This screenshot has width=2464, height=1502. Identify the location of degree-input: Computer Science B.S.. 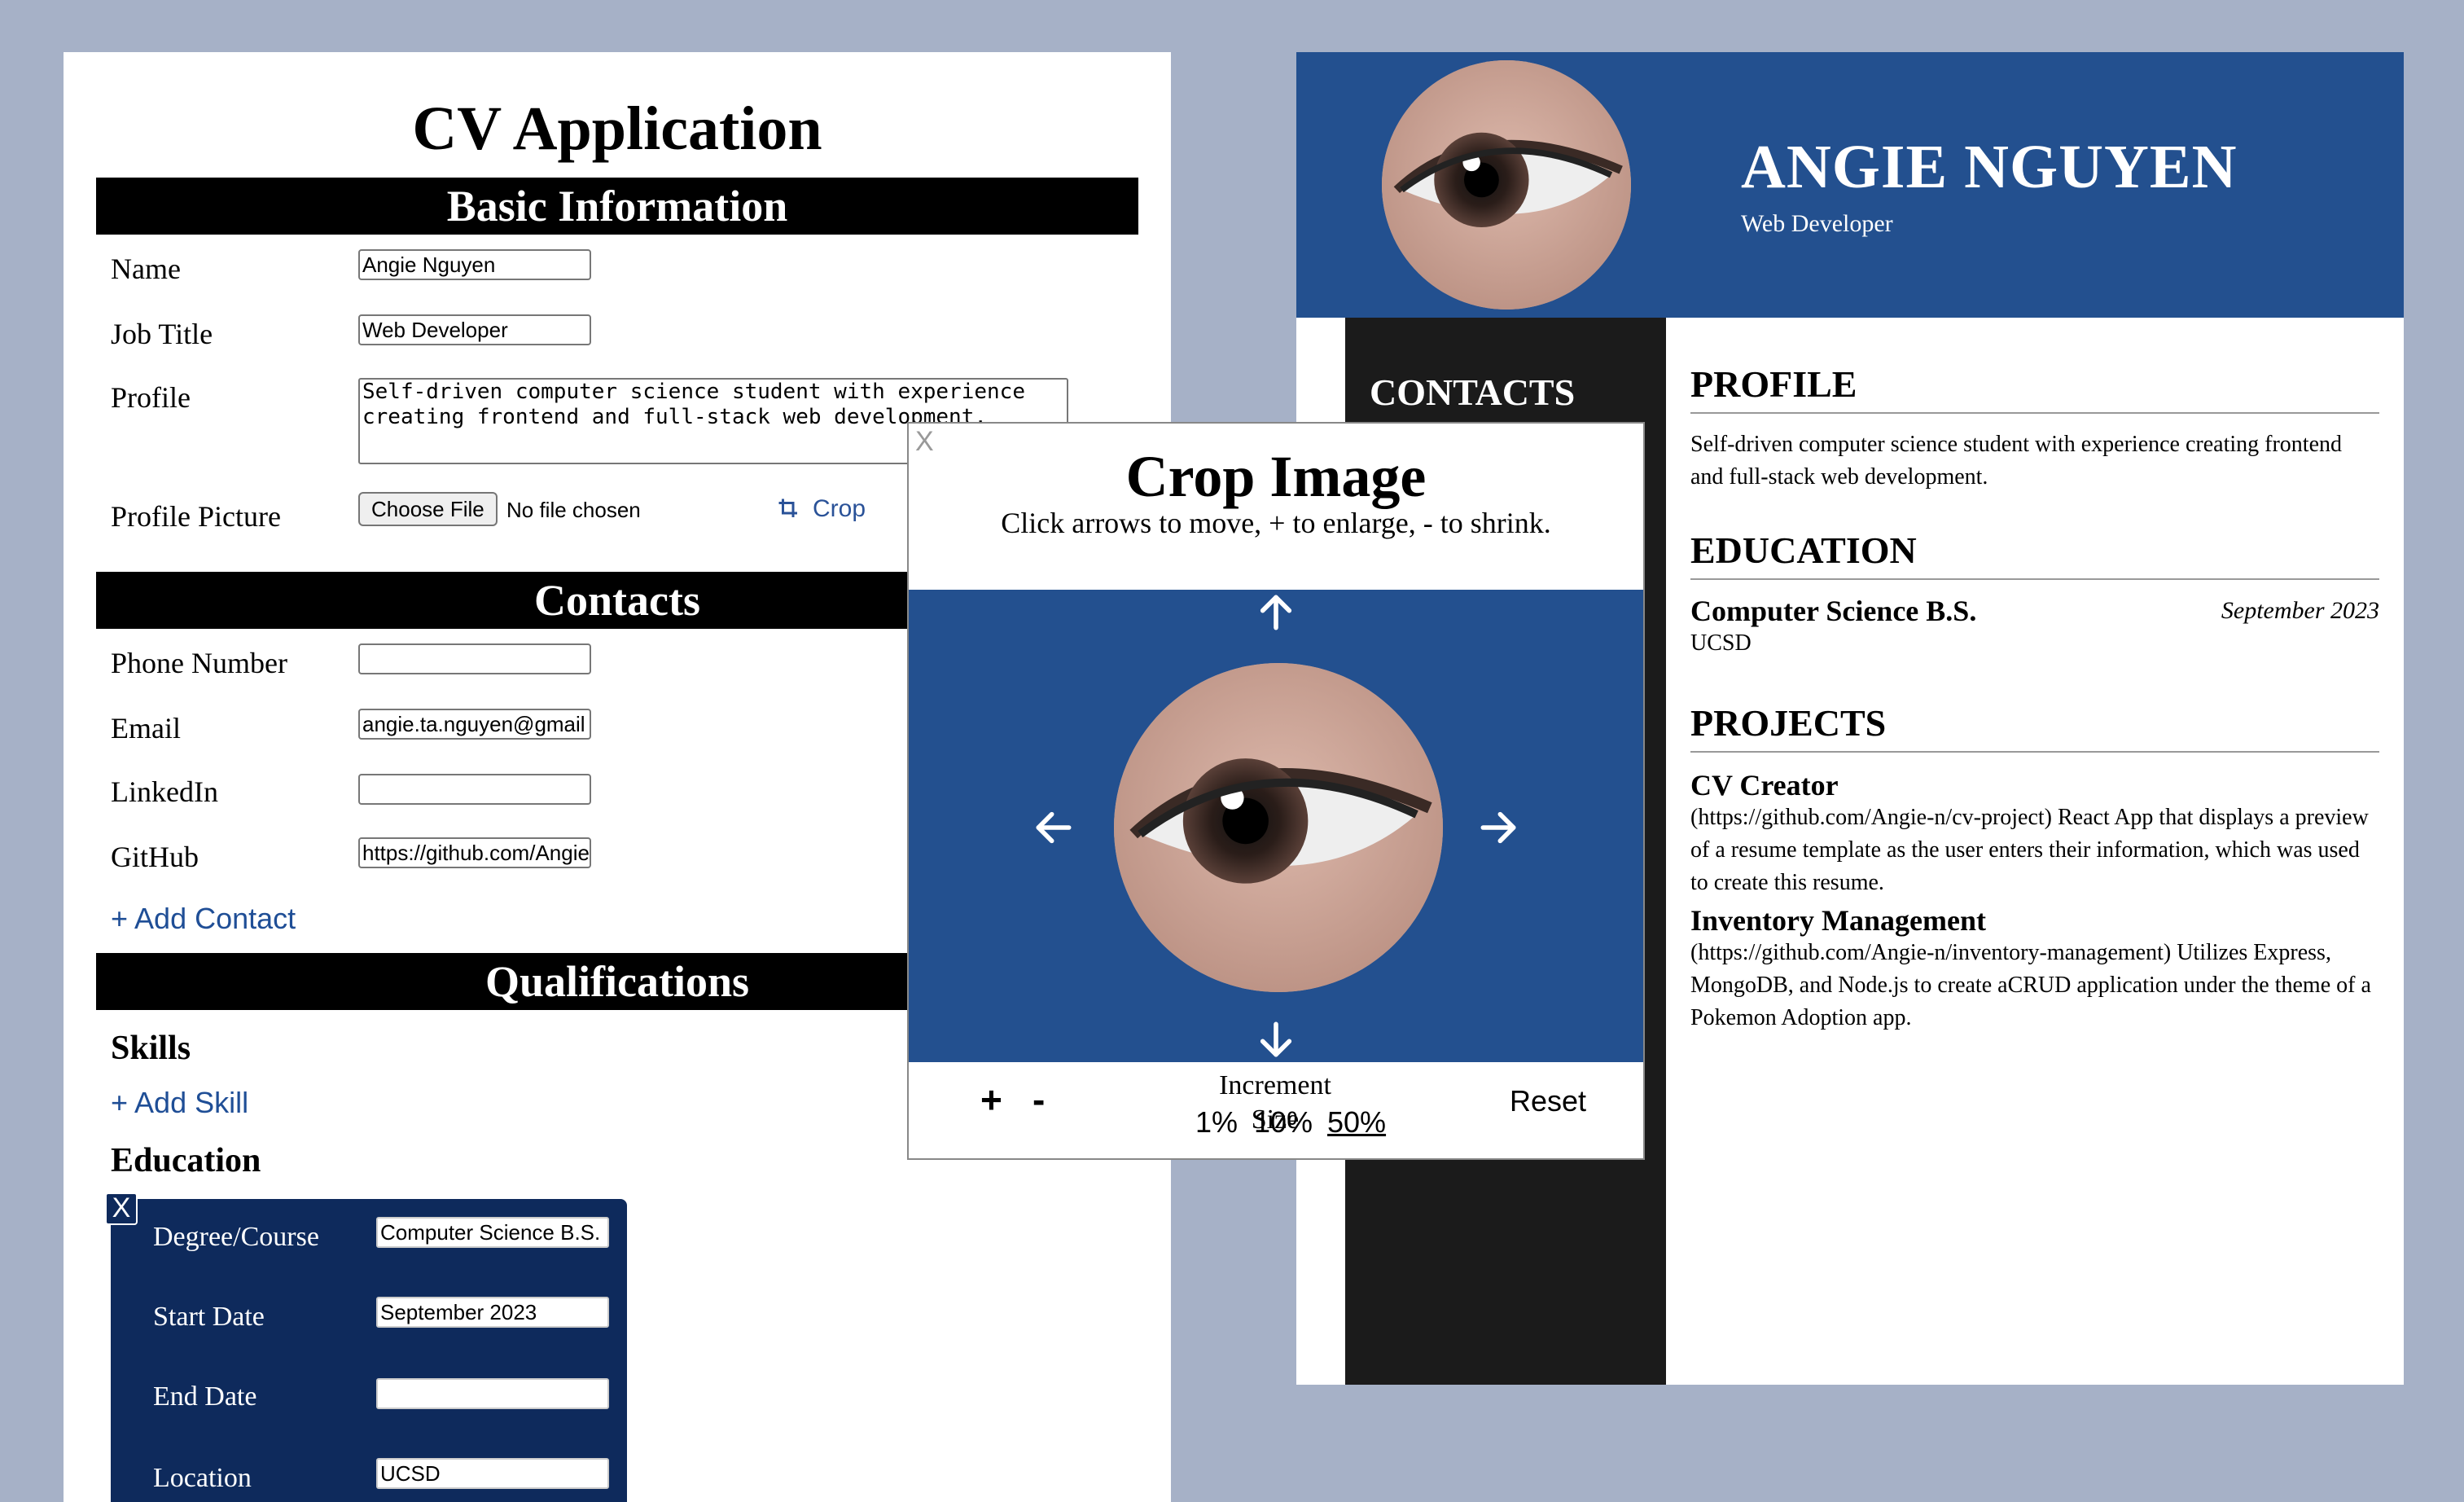
(492, 1232).